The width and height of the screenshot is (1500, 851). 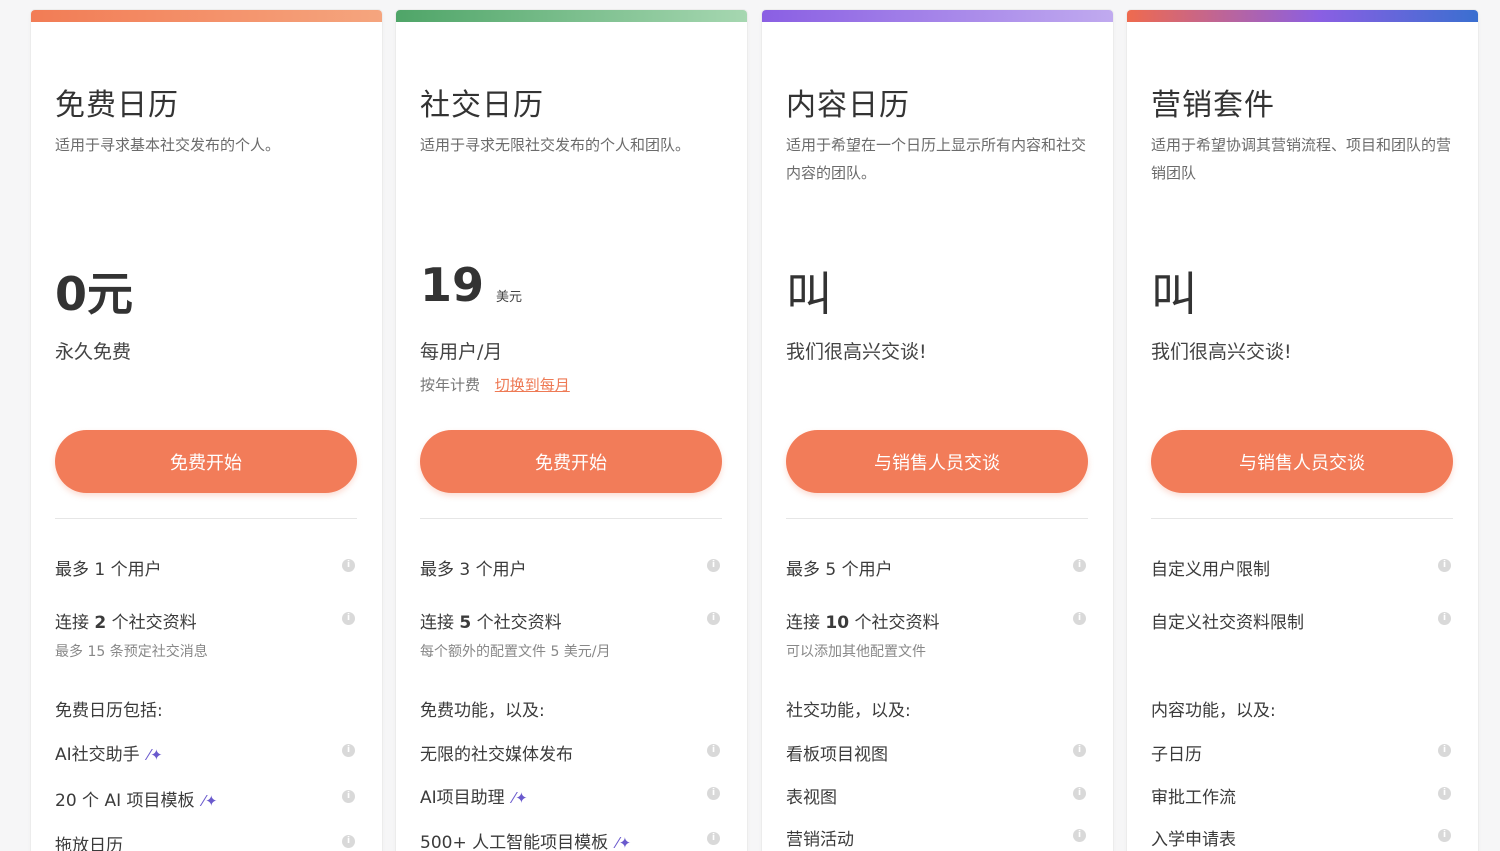 I want to click on plan-title: 社交日历, so click(x=482, y=105).